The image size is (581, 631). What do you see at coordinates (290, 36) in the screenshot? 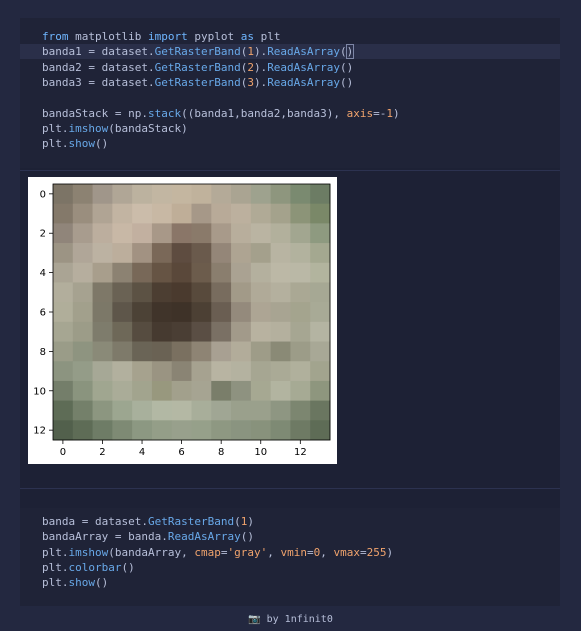
I see `code-line: from matplotlib import pyplot as plt` at bounding box center [290, 36].